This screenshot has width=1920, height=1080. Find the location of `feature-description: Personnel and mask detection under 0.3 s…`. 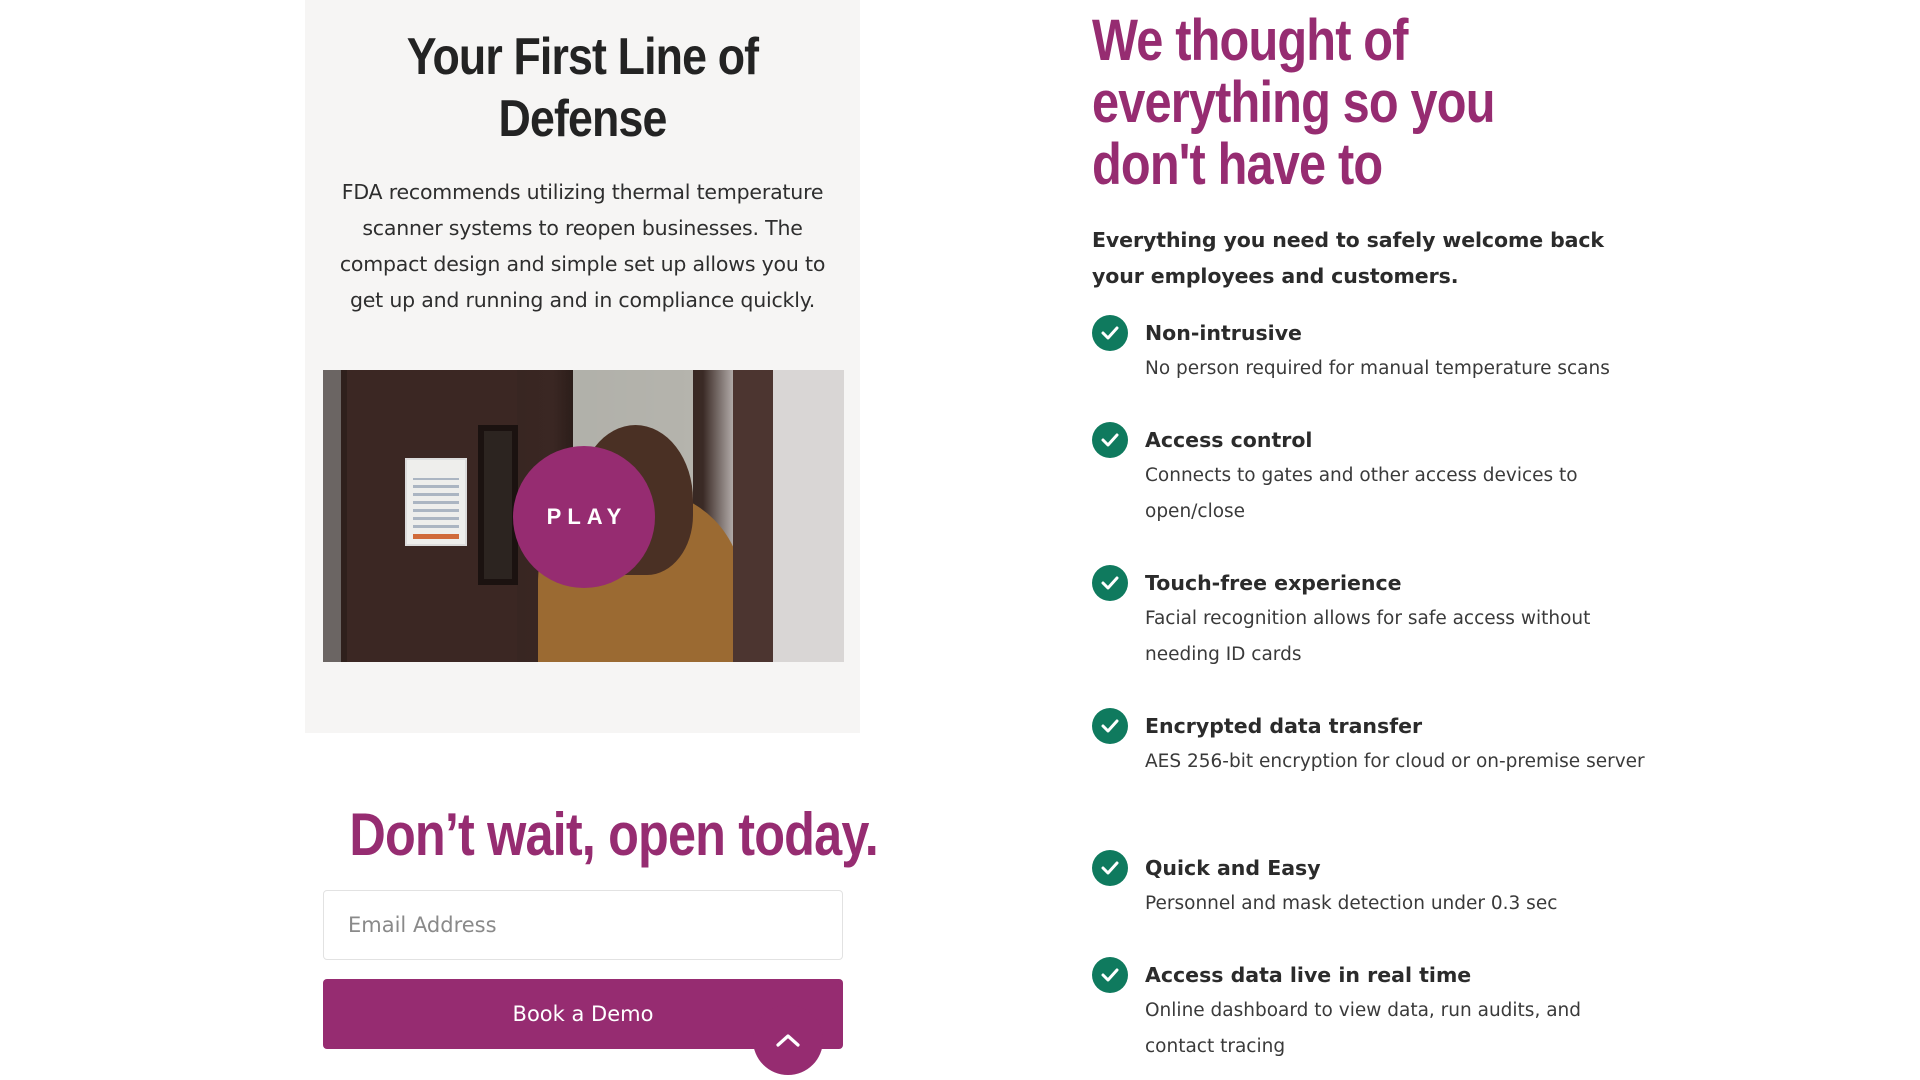

feature-description: Personnel and mask detection under 0.3 s… is located at coordinates (1351, 903).